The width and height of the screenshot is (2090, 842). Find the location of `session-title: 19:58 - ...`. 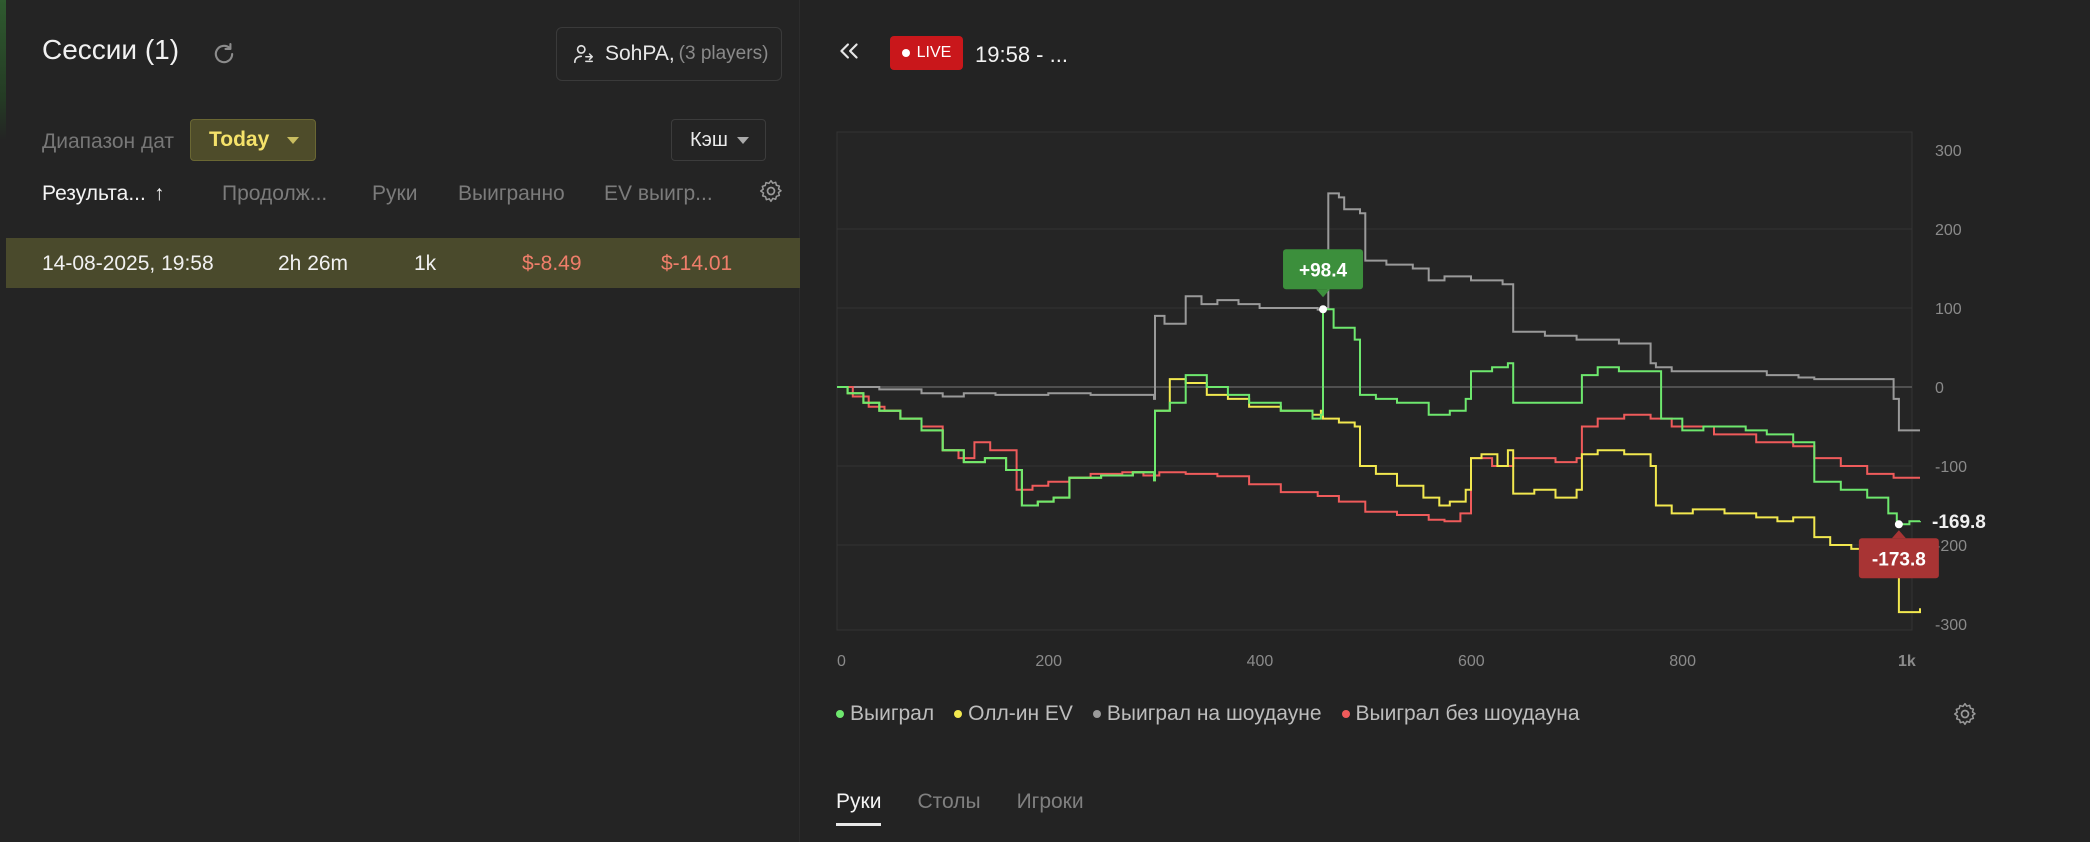

session-title: 19:58 - ... is located at coordinates (1021, 54).